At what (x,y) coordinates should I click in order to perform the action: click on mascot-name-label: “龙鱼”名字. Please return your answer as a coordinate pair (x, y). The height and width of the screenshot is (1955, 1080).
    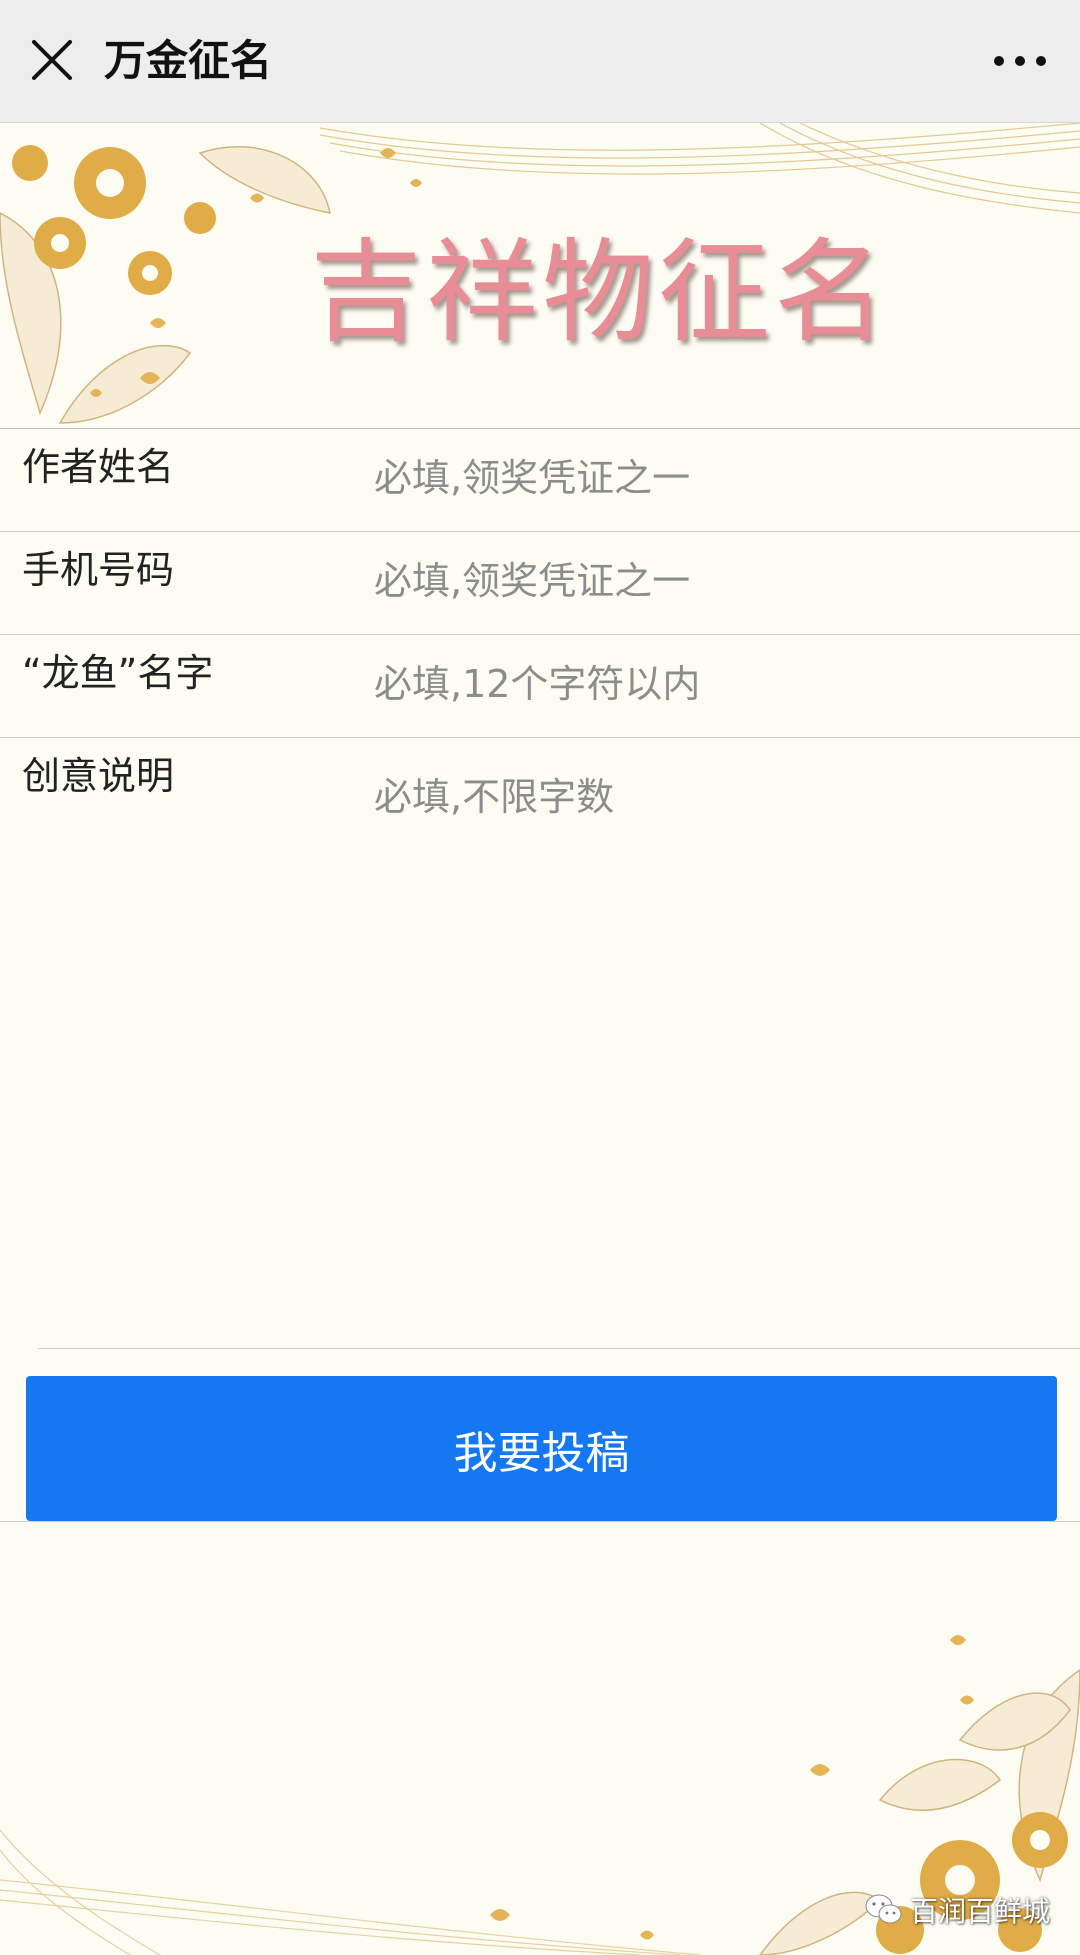
    Looking at the image, I should click on (118, 673).